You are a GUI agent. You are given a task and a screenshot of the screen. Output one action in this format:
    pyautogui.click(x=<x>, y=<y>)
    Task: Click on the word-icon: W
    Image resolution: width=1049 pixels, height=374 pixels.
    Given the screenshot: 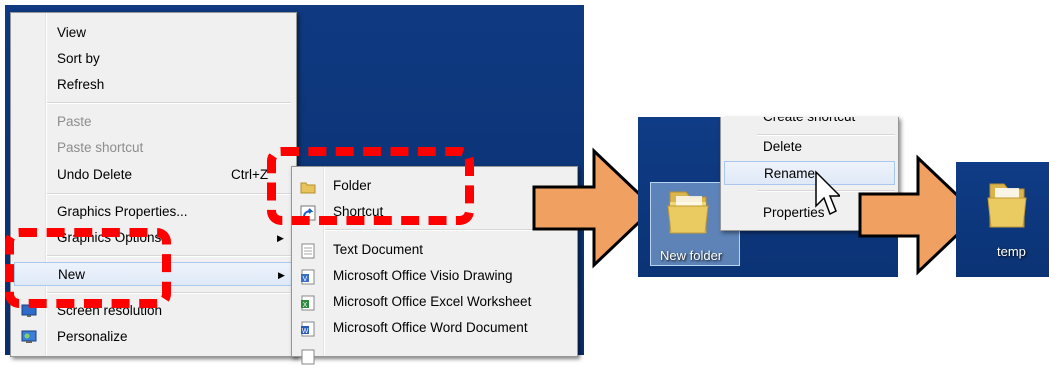 What is the action you would take?
    pyautogui.click(x=308, y=328)
    